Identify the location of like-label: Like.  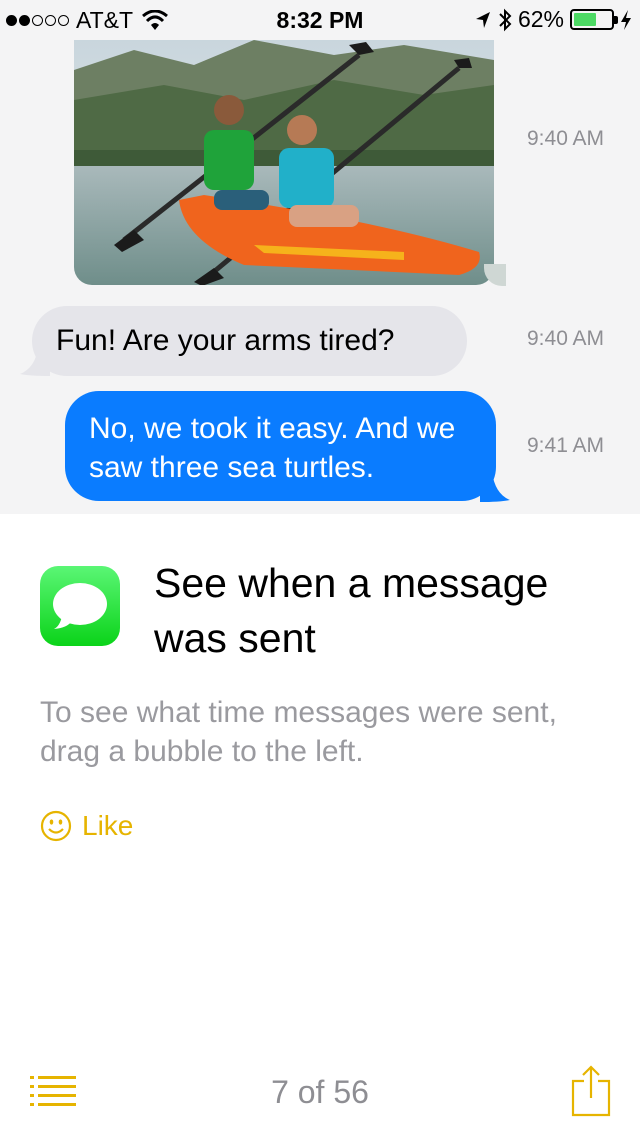
(108, 825).